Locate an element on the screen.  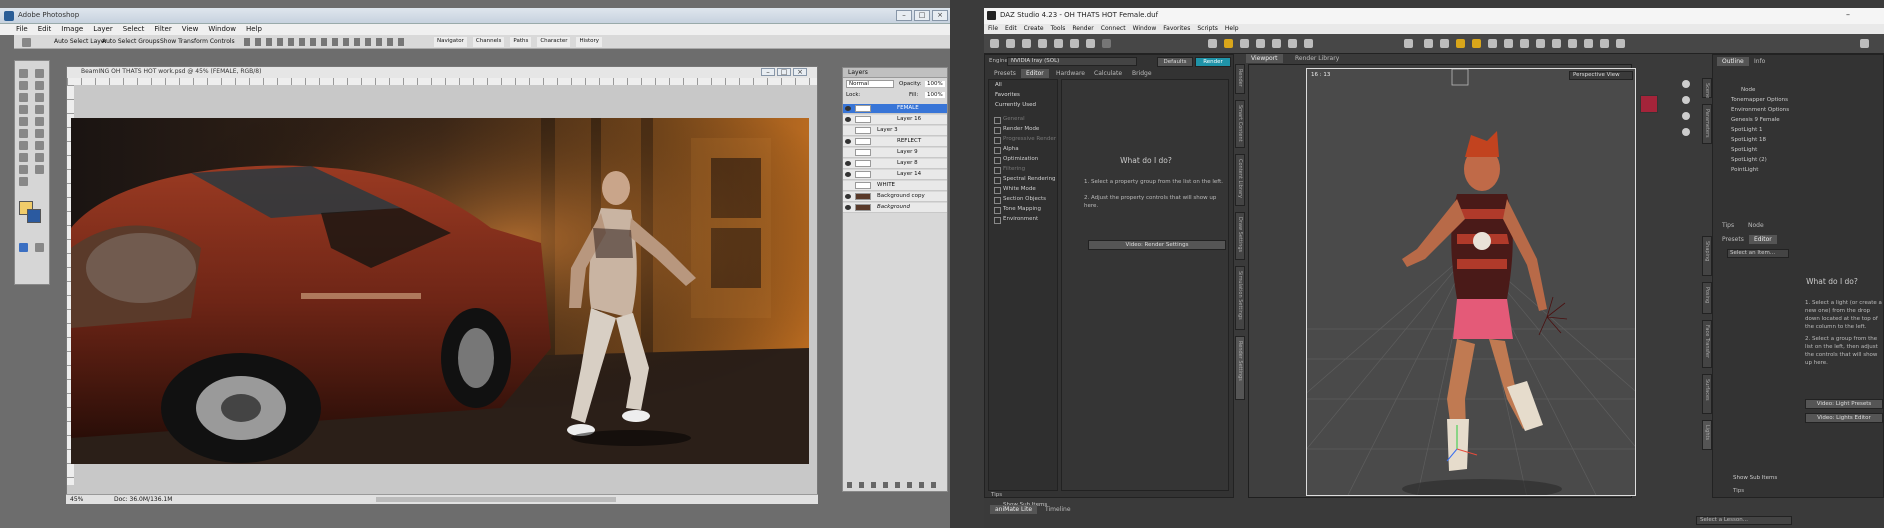
layer-row: Layer 14 is located at coordinates (895, 175).